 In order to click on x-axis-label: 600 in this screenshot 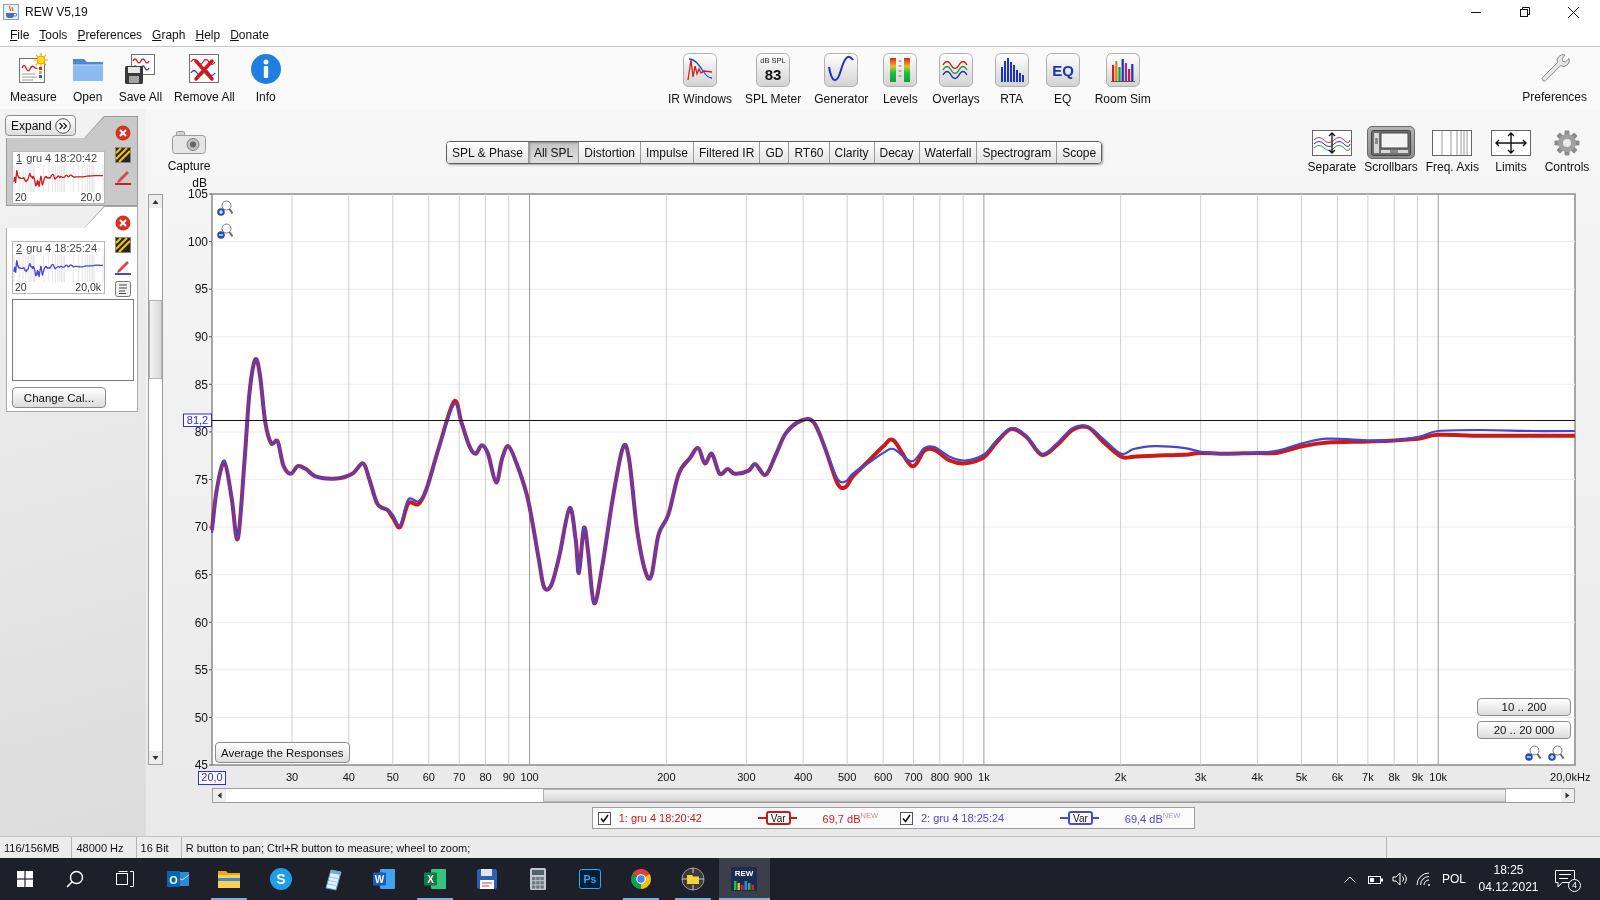, I will do `click(883, 777)`.